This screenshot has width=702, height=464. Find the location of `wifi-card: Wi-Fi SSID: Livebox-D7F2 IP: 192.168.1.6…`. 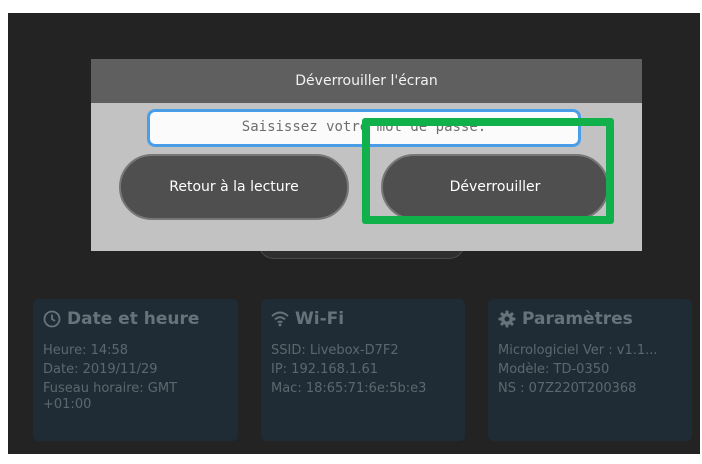

wifi-card: Wi-Fi SSID: Livebox-D7F2 IP: 192.168.1.6… is located at coordinates (363, 370).